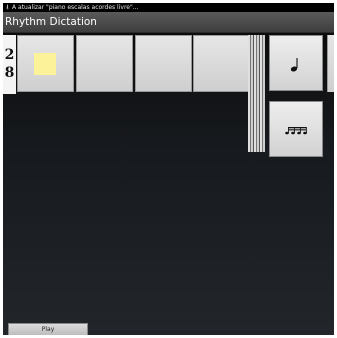 This screenshot has height=338, width=337. I want to click on barline, so click(256, 93).